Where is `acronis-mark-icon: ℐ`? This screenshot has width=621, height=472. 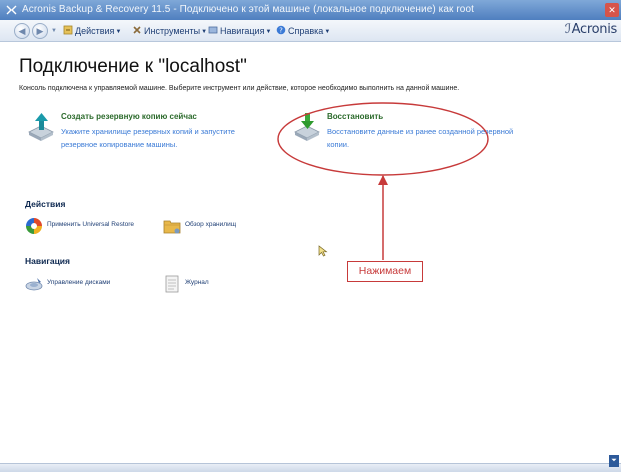 acronis-mark-icon: ℐ is located at coordinates (567, 29).